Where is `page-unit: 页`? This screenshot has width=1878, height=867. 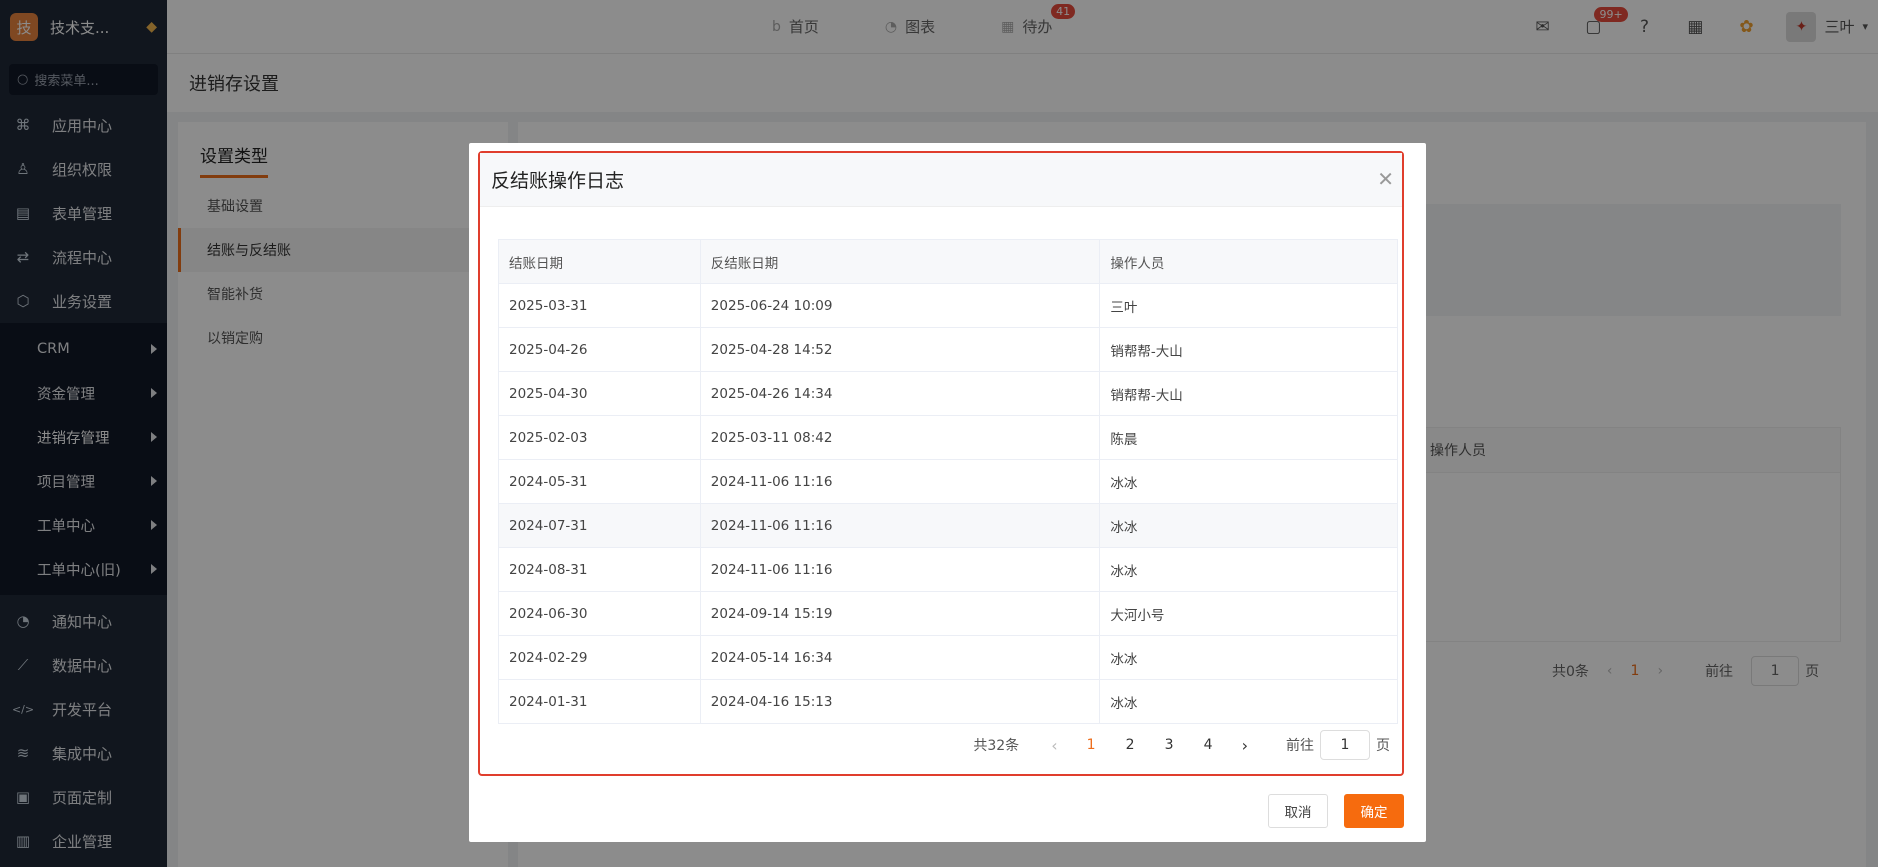 page-unit: 页 is located at coordinates (1383, 746).